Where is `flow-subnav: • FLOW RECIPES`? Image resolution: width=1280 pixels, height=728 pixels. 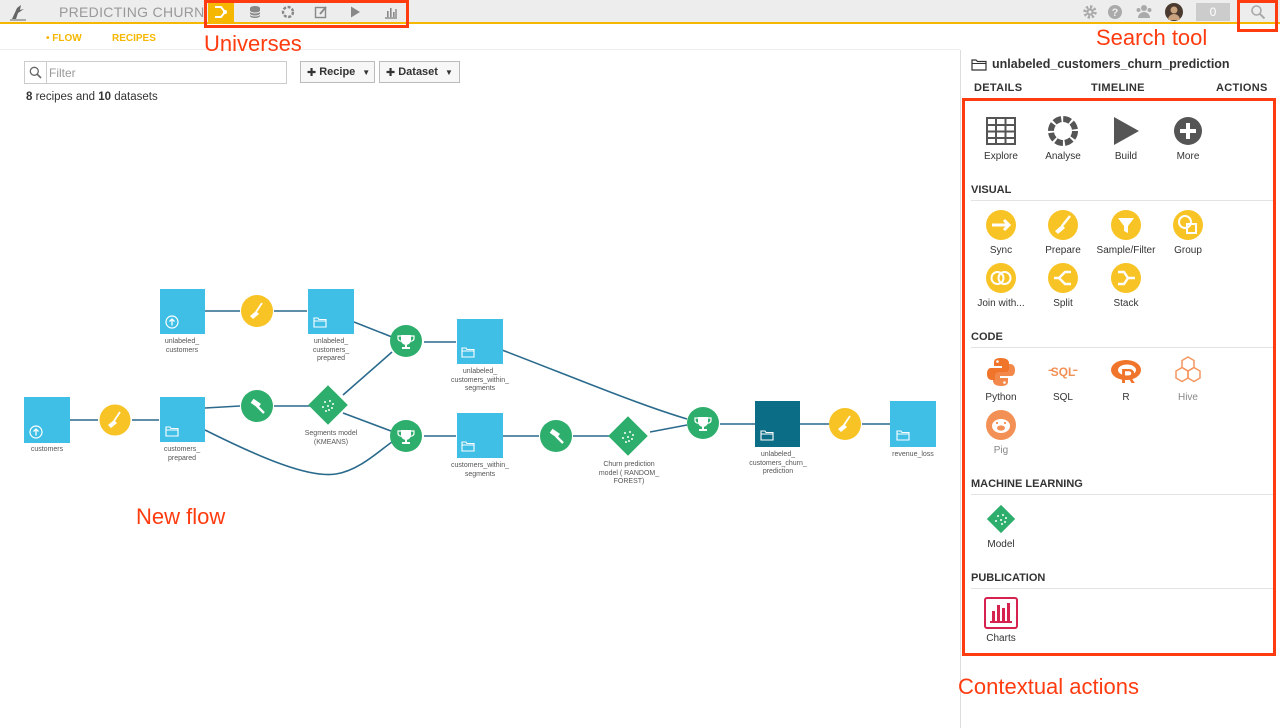 flow-subnav: • FLOW RECIPES is located at coordinates (480, 38).